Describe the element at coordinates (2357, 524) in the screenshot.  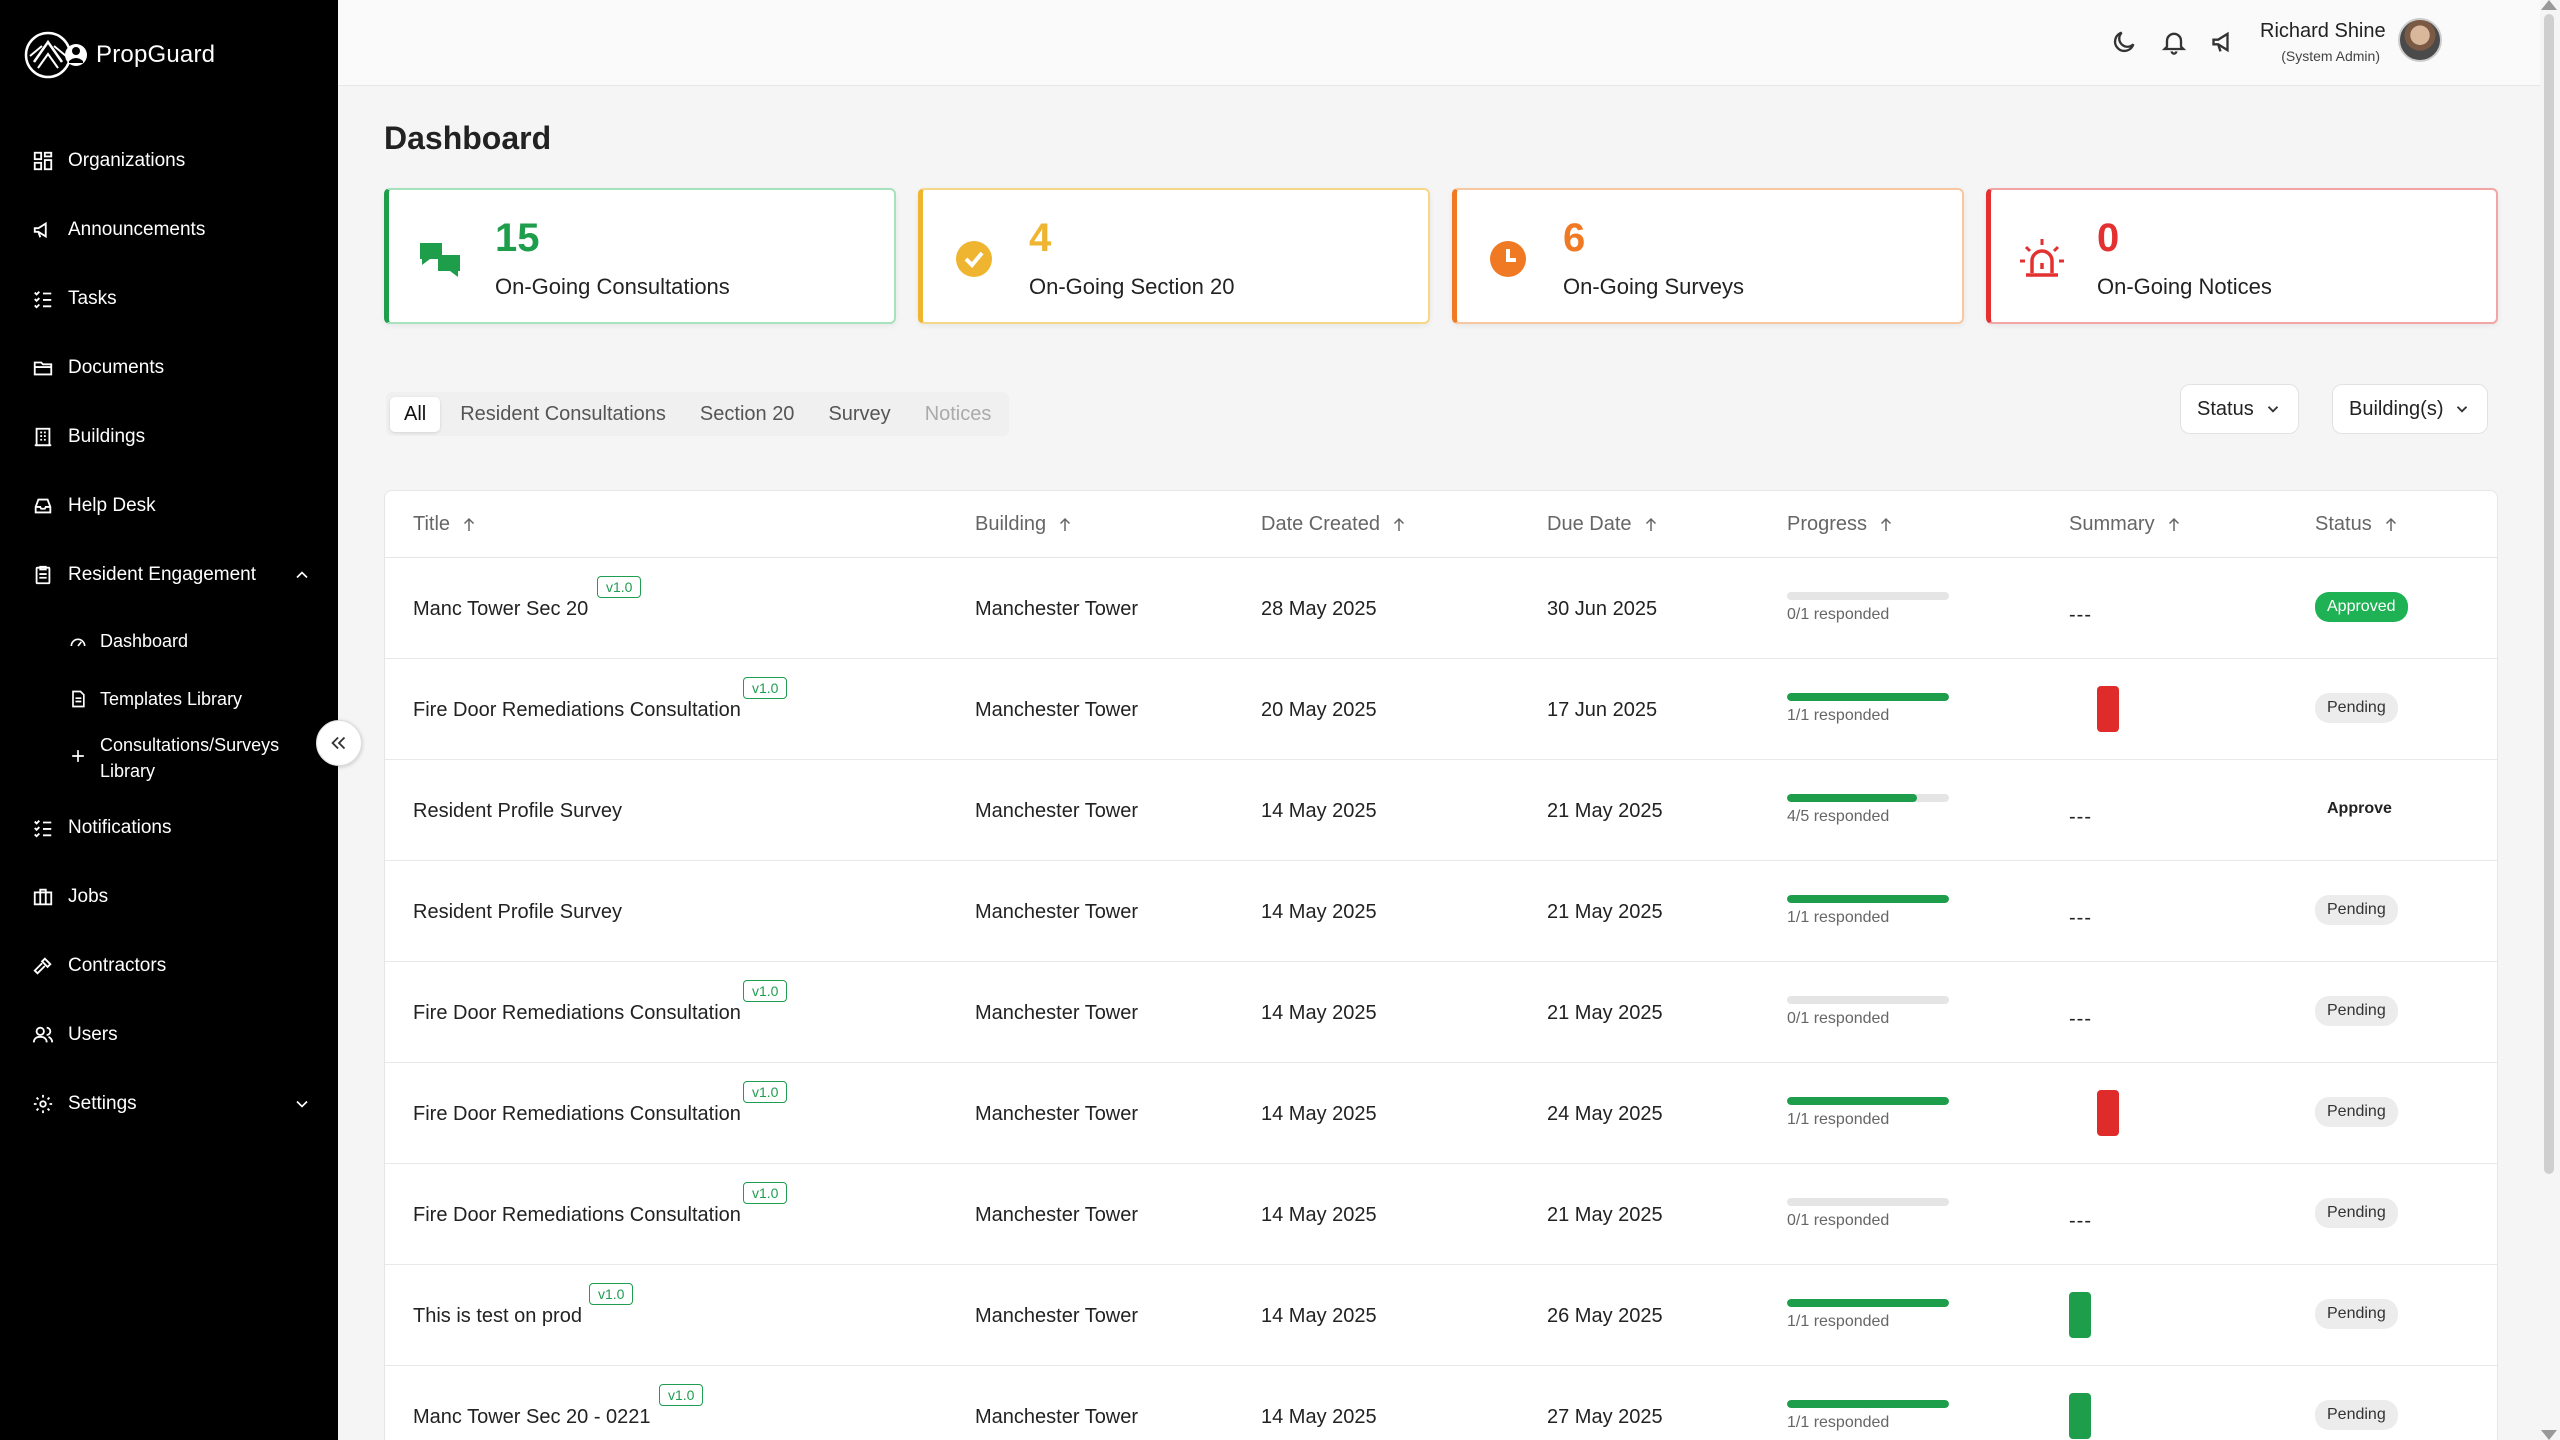
I see `column-header-status: Status` at that location.